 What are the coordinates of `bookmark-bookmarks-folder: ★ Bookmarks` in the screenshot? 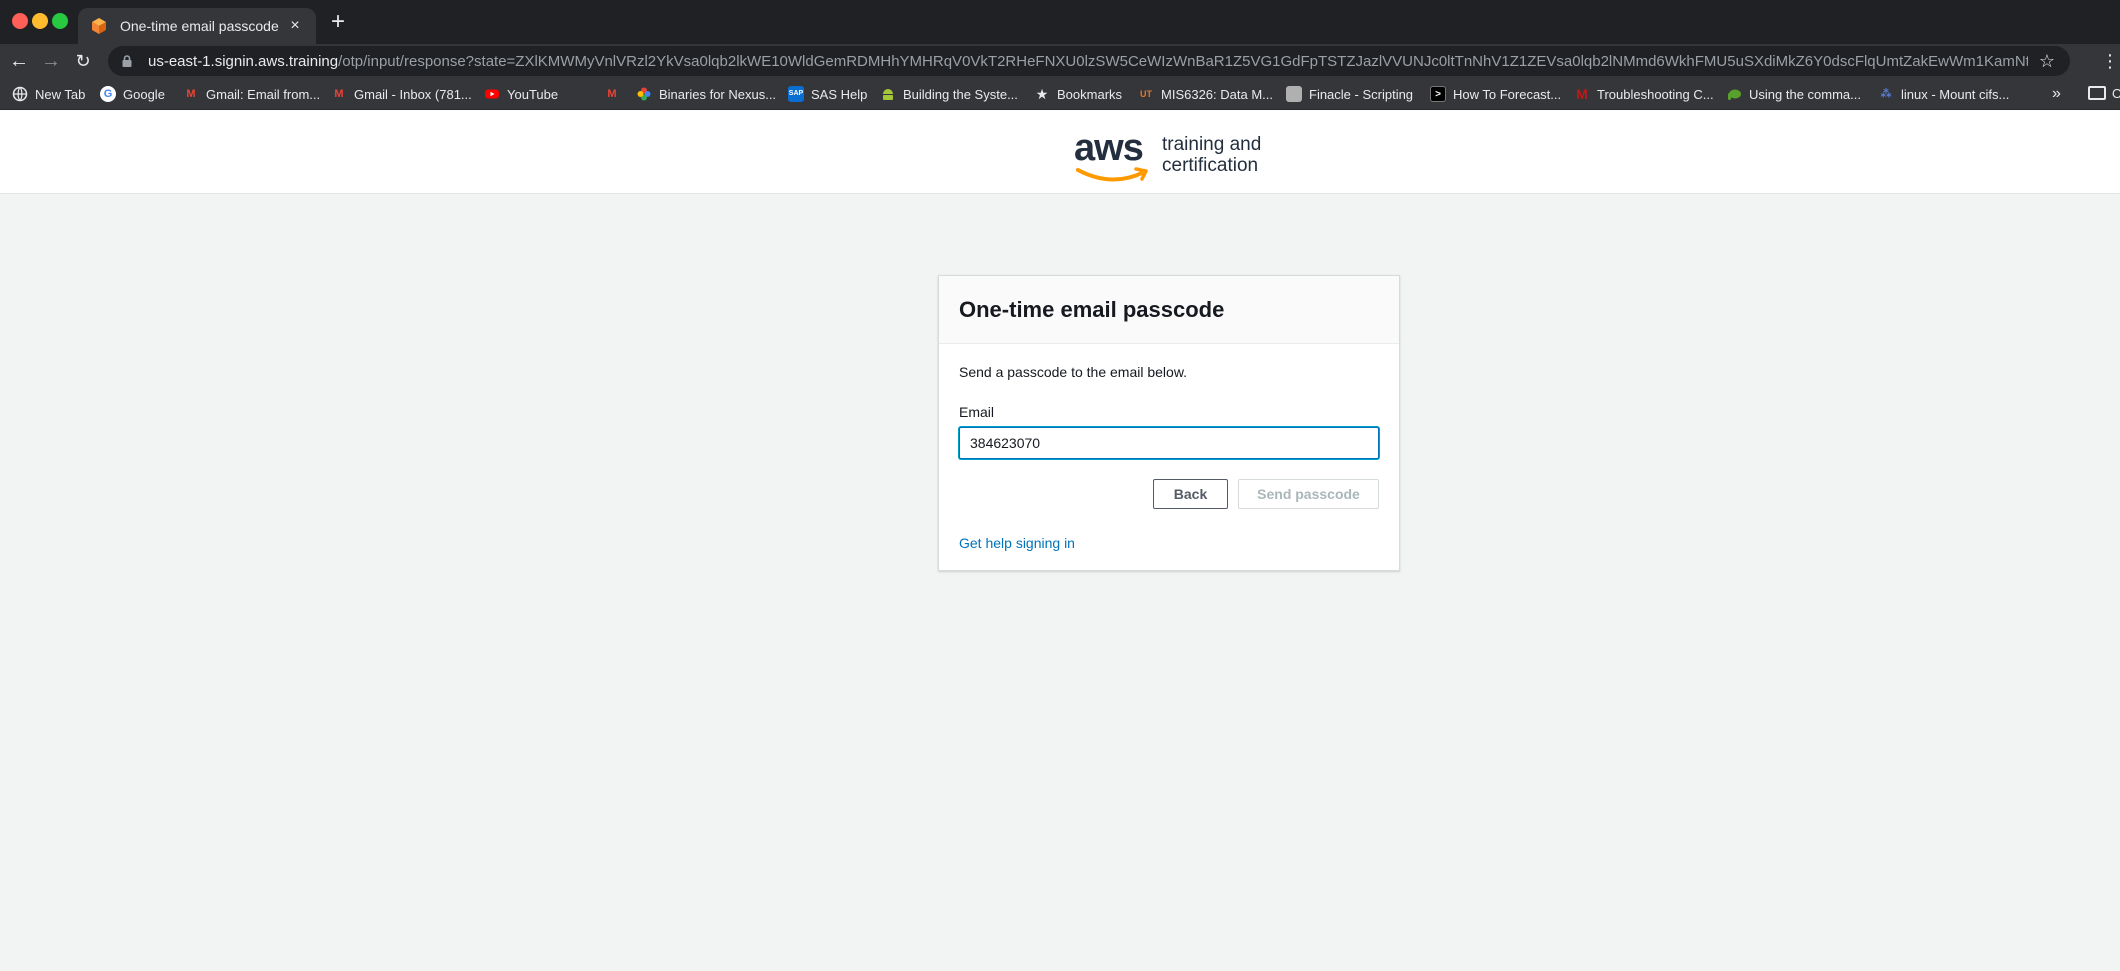 It's located at (1078, 94).